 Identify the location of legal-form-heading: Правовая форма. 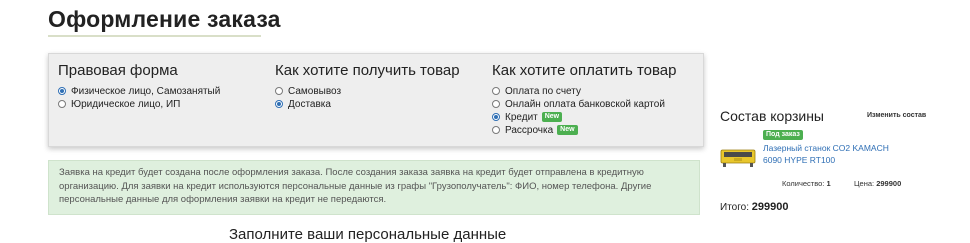
(118, 70).